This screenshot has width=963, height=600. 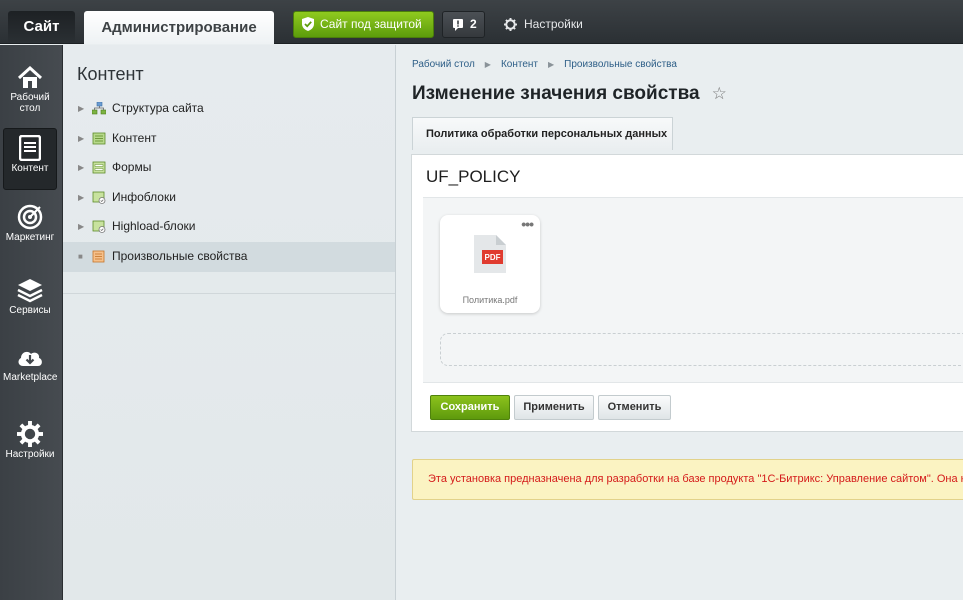 What do you see at coordinates (229, 198) in the screenshot?
I see `menu-item-iblocks: ▶ Инфоблоки` at bounding box center [229, 198].